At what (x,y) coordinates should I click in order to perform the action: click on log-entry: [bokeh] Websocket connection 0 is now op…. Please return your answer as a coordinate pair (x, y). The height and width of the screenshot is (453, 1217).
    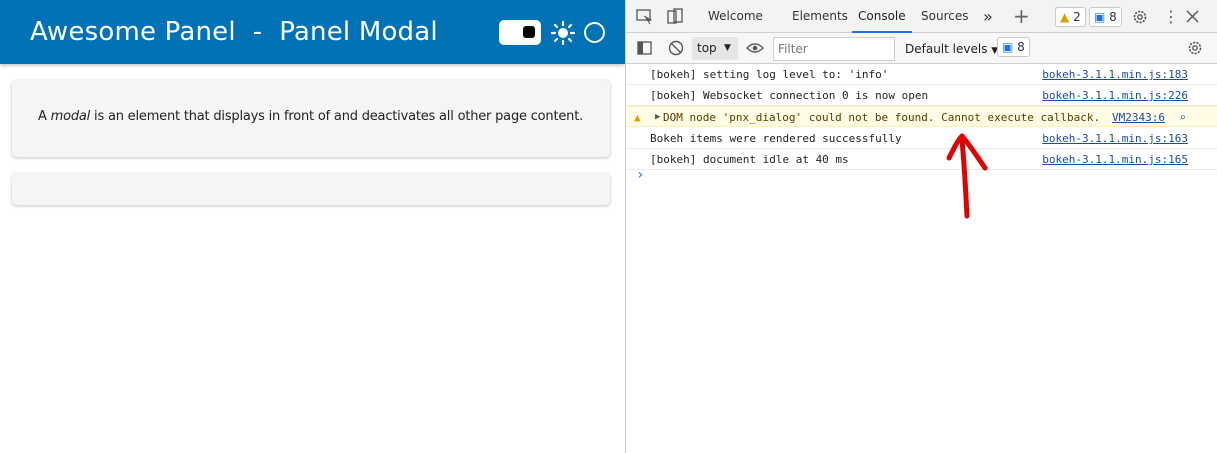
    Looking at the image, I should click on (921, 95).